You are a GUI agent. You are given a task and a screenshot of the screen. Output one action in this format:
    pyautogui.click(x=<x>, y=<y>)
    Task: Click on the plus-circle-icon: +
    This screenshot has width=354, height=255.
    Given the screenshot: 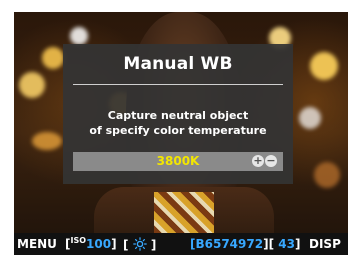 What is the action you would take?
    pyautogui.click(x=258, y=161)
    